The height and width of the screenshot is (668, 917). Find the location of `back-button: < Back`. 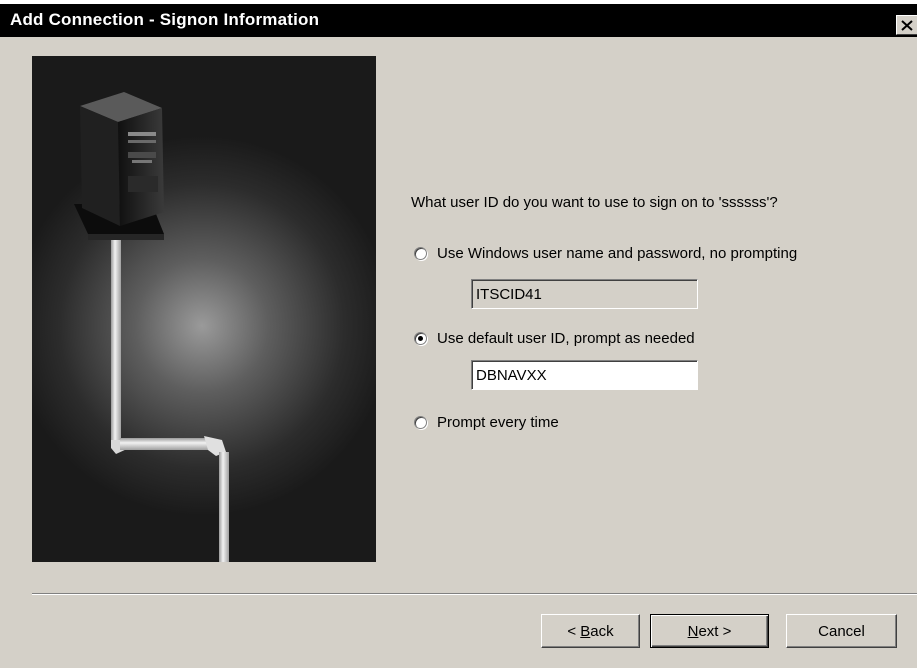

back-button: < Back is located at coordinates (590, 631).